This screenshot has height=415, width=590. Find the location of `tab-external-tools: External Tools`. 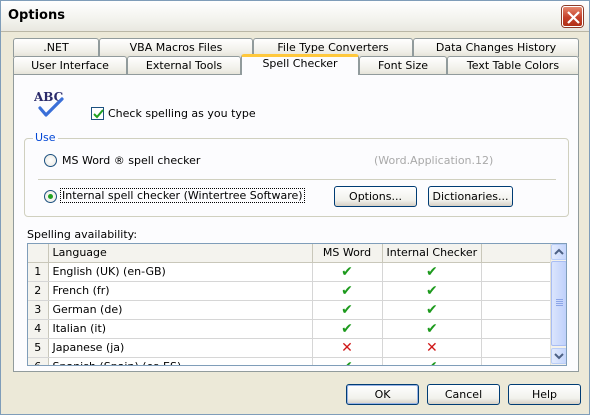

tab-external-tools: External Tools is located at coordinates (184, 65).